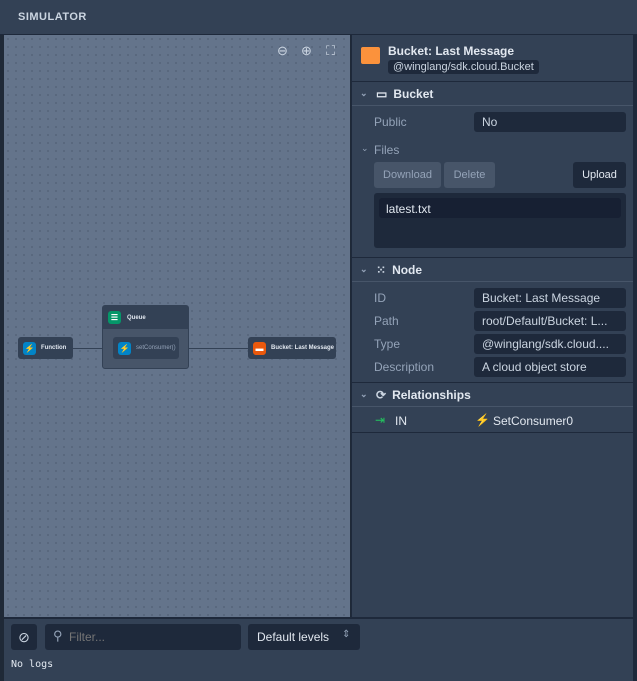 The image size is (637, 681). Describe the element at coordinates (45, 348) in the screenshot. I see `function-node: ⚡ Function` at that location.